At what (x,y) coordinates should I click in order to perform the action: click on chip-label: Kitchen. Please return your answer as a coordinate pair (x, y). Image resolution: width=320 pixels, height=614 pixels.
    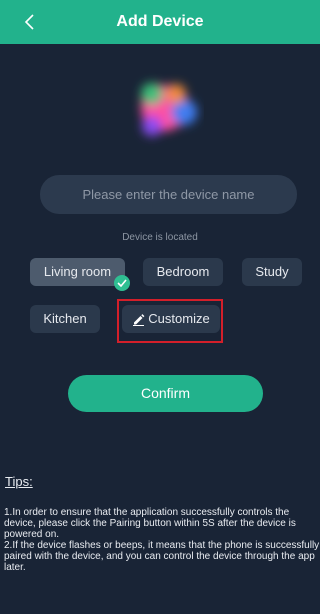
    Looking at the image, I should click on (65, 318).